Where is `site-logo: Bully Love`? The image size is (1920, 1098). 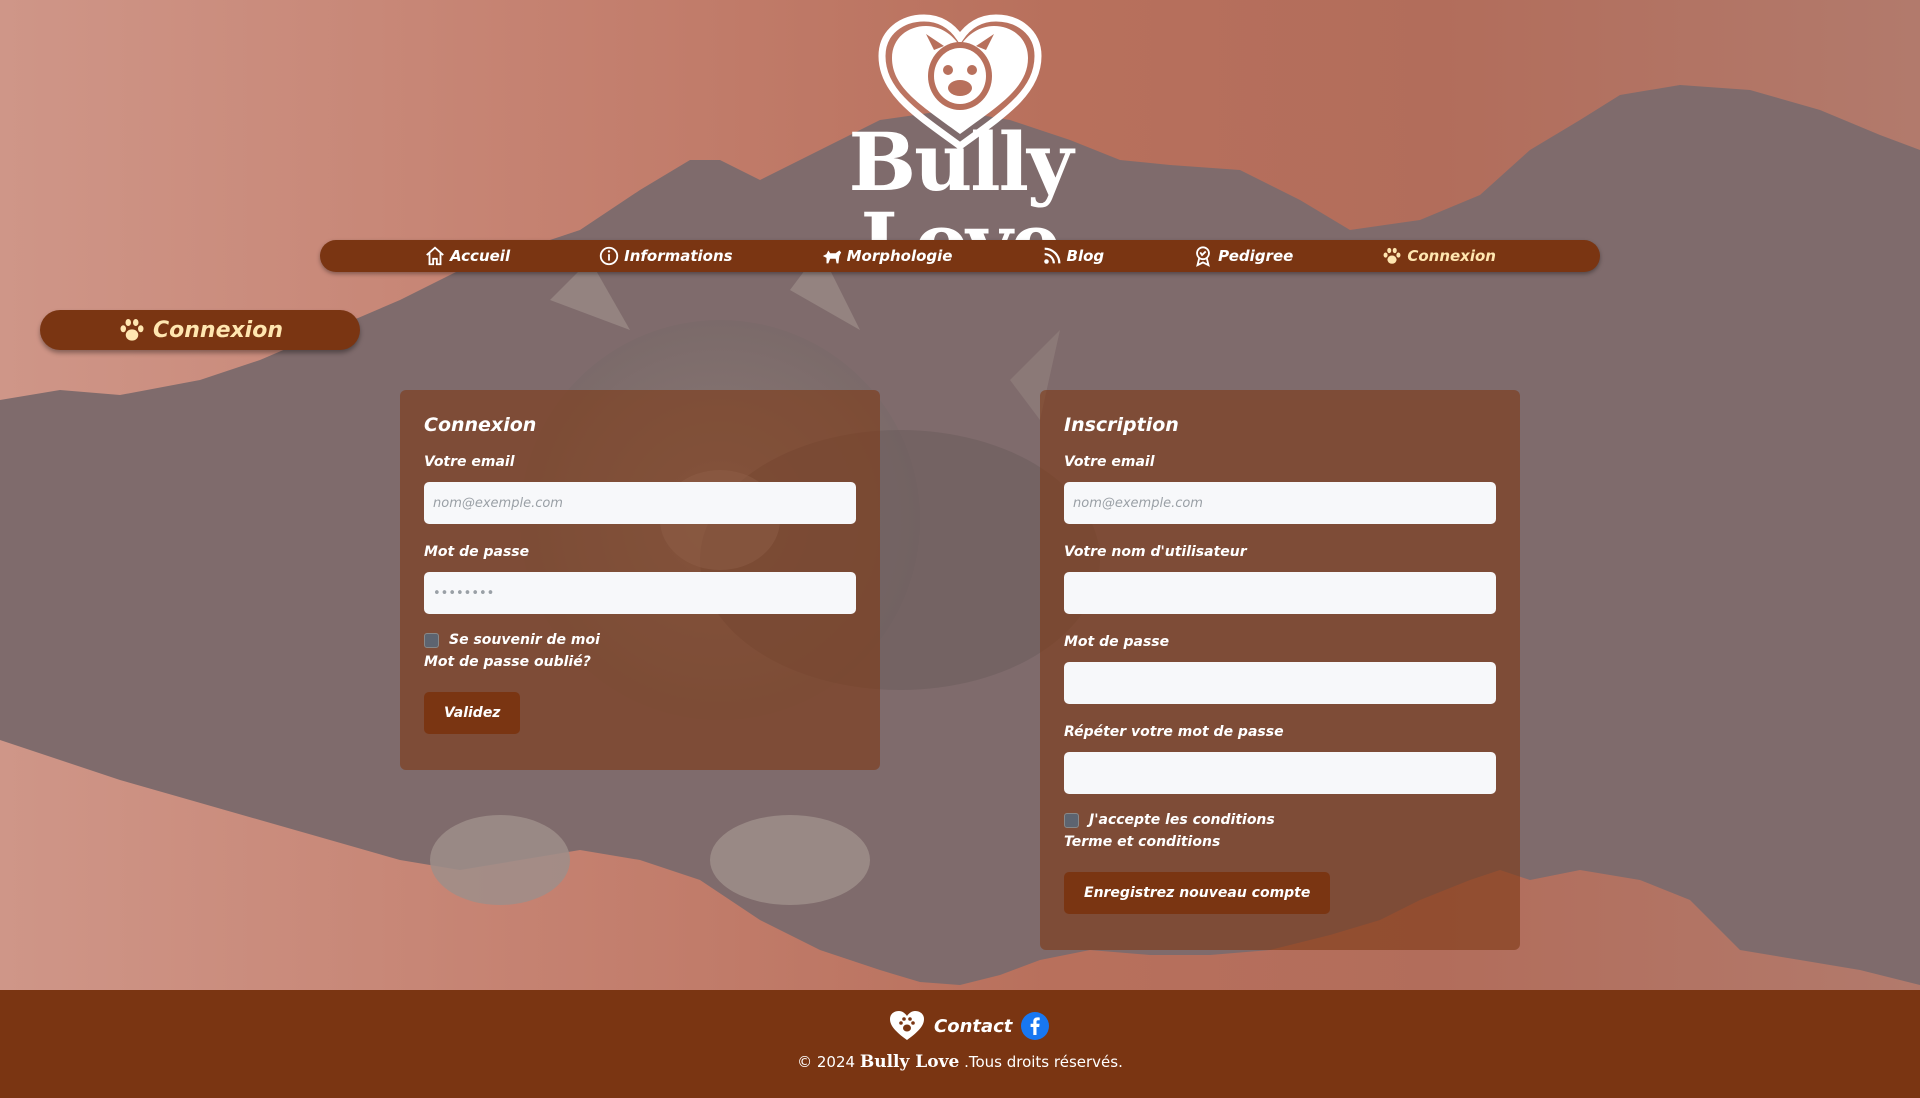
site-logo: Bully Love is located at coordinates (960, 146).